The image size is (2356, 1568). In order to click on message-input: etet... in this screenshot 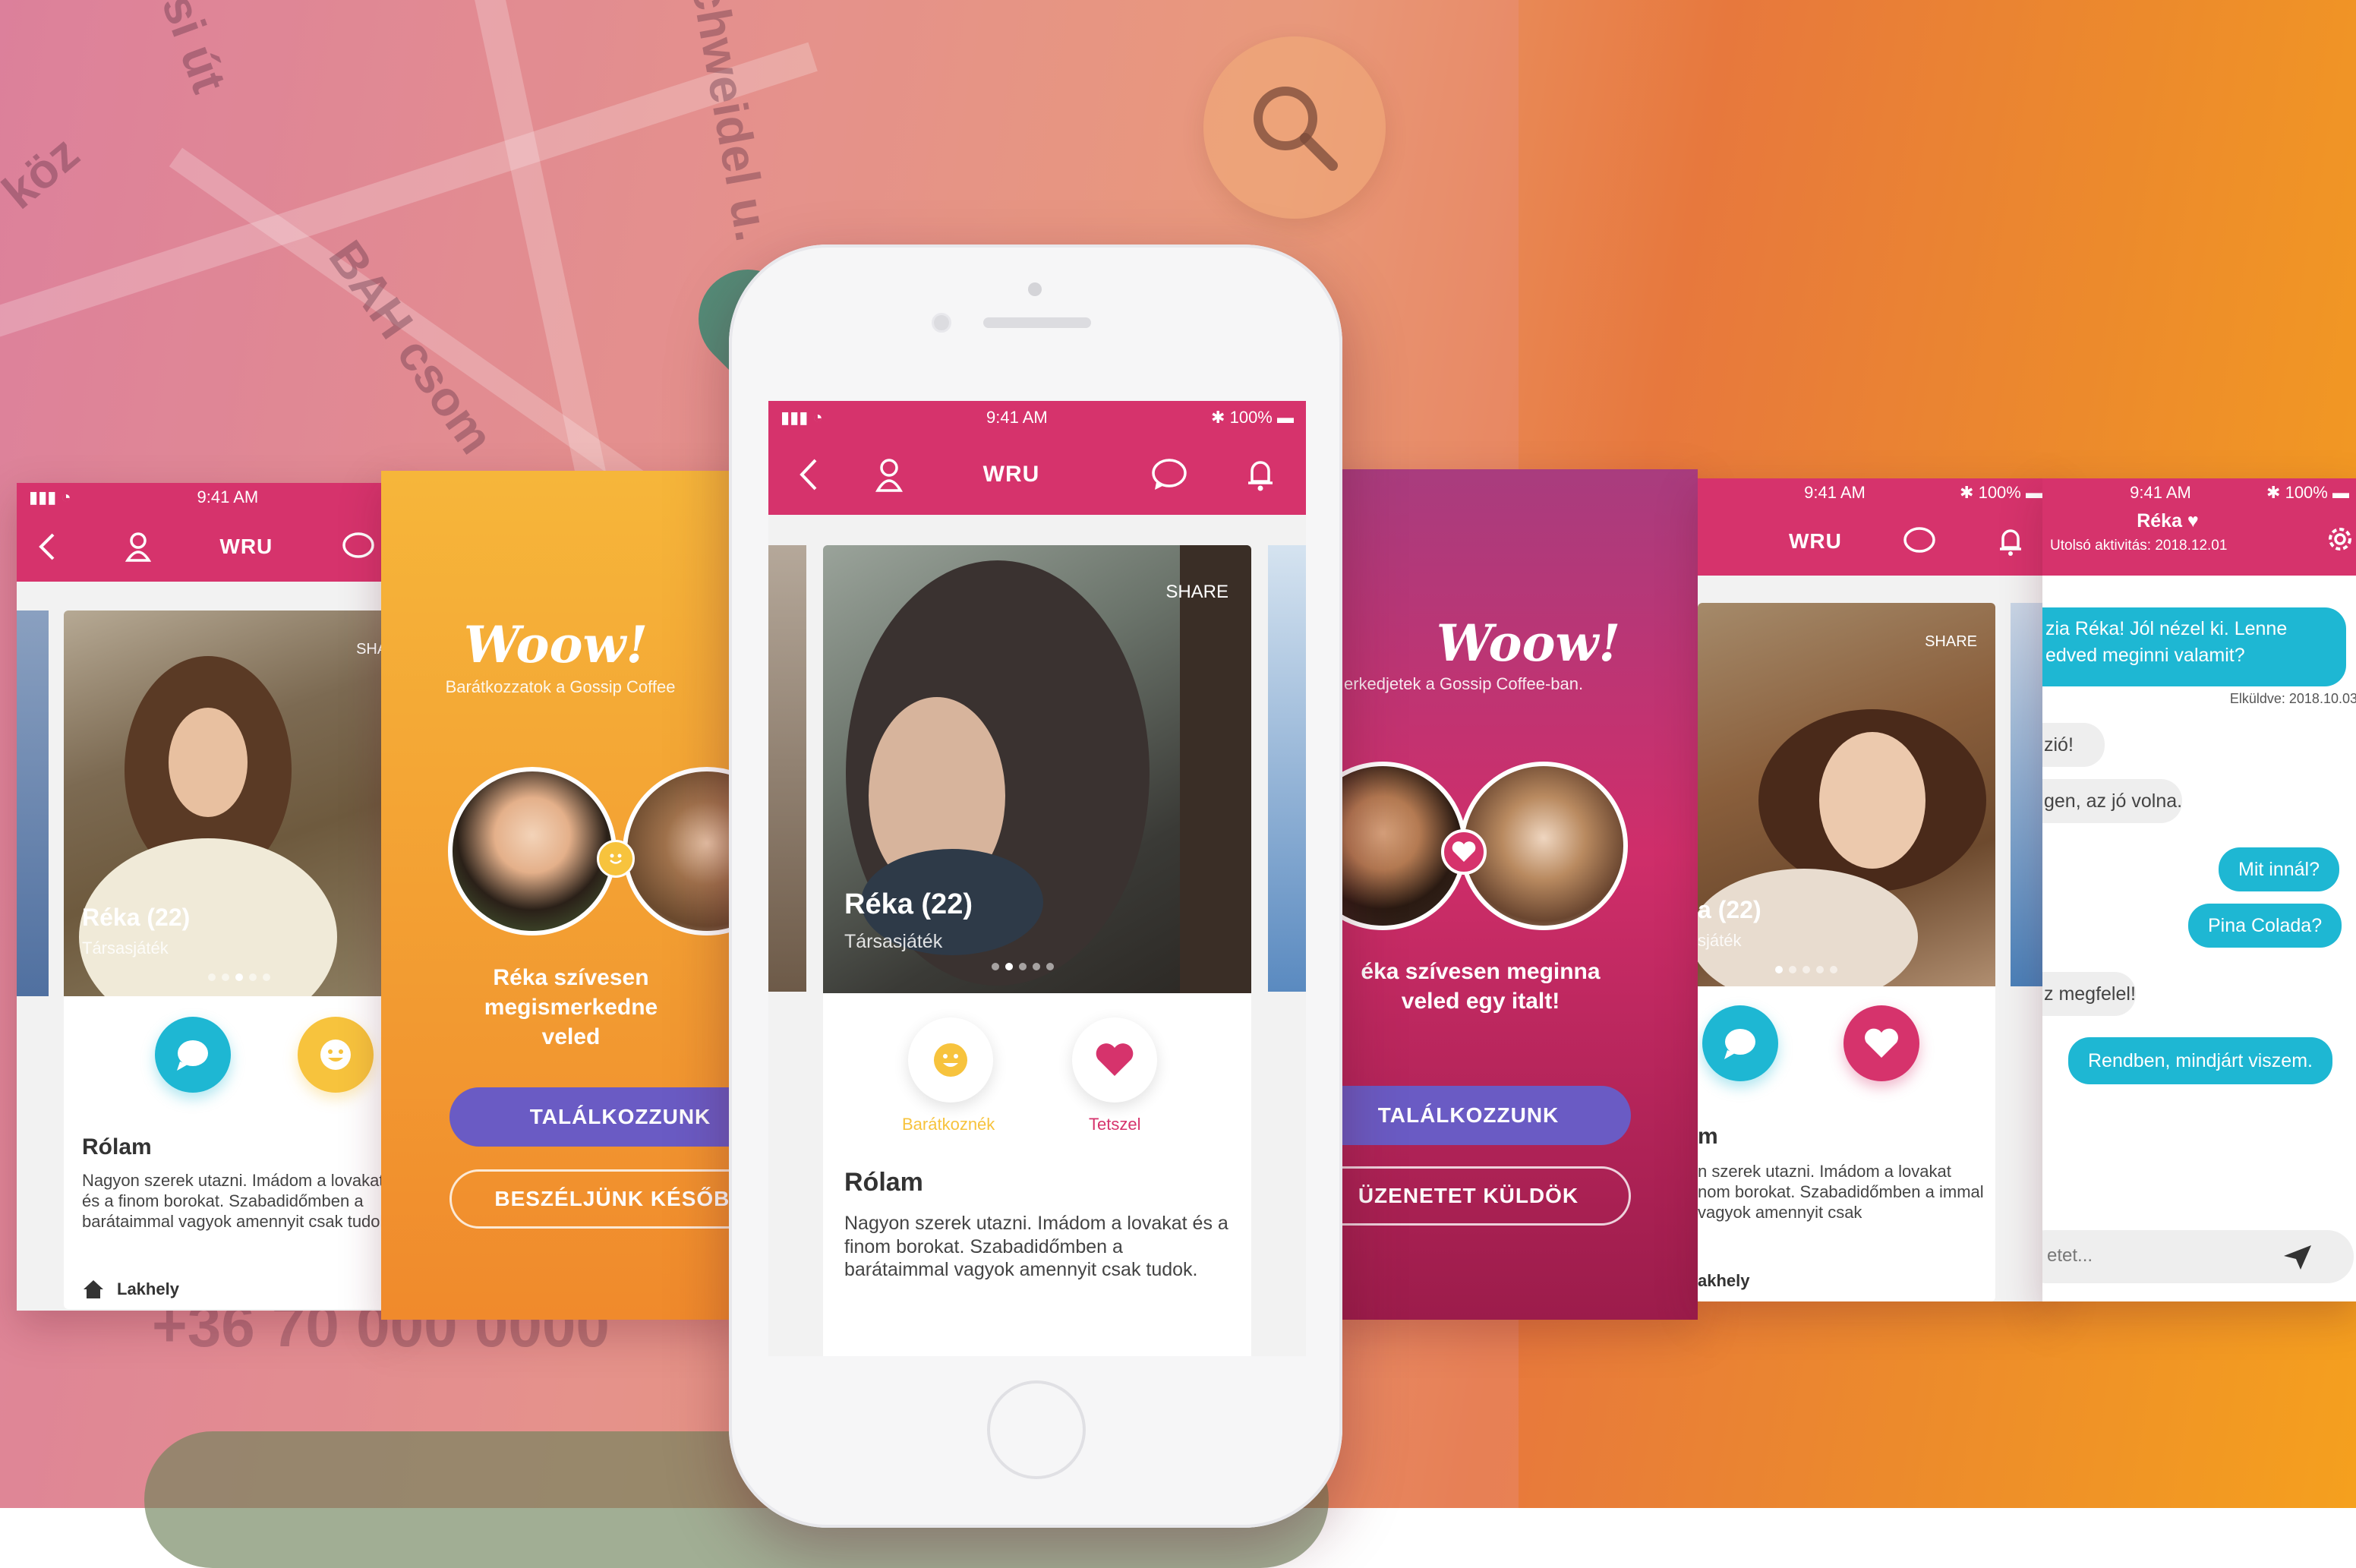, I will do `click(2070, 1256)`.